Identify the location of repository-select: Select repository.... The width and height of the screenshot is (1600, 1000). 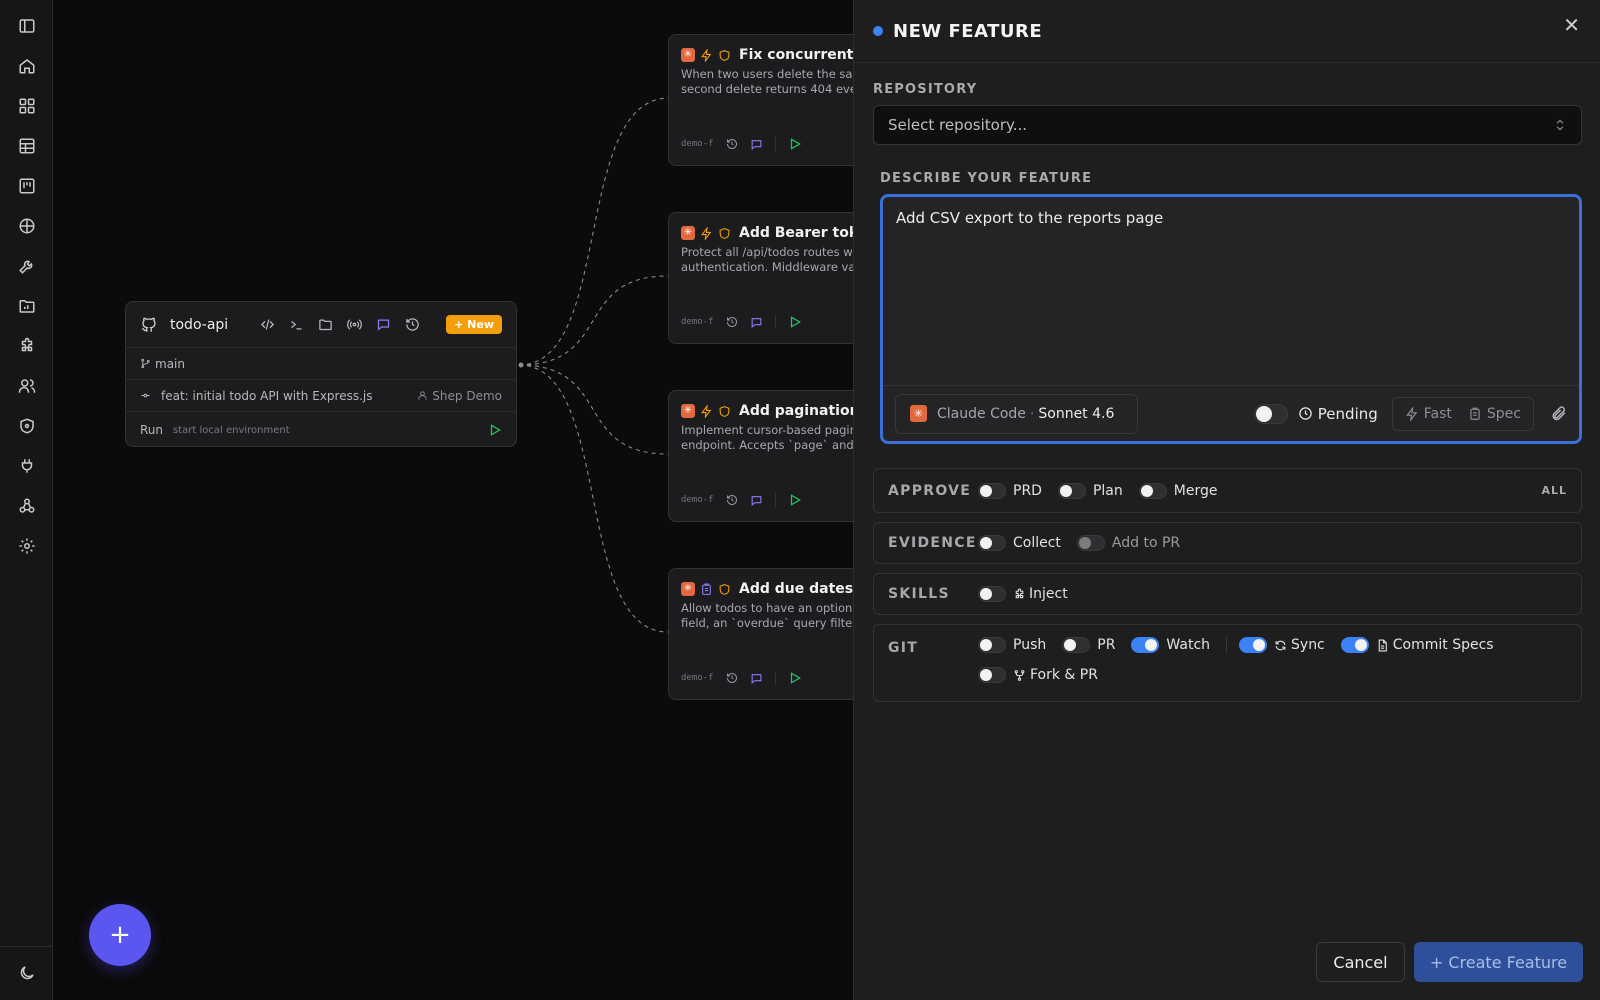
(1227, 125).